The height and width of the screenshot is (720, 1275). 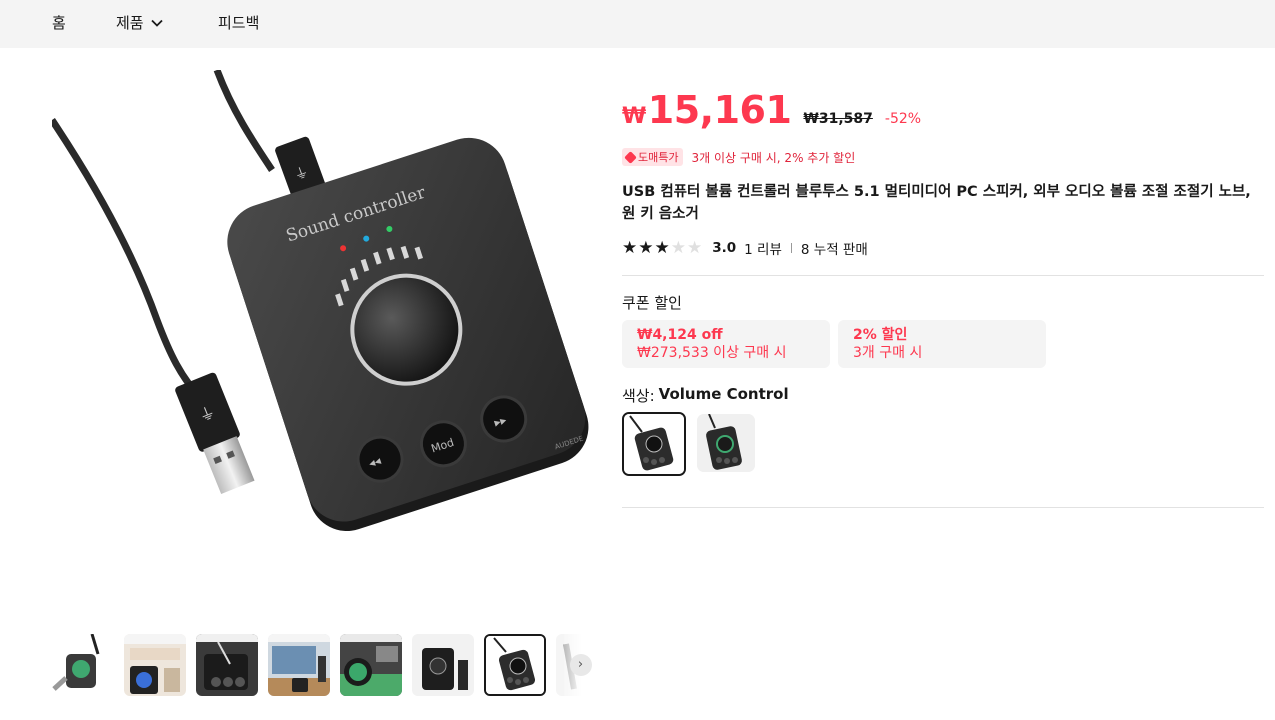 What do you see at coordinates (838, 119) in the screenshot?
I see `original-price: ₩31,587` at bounding box center [838, 119].